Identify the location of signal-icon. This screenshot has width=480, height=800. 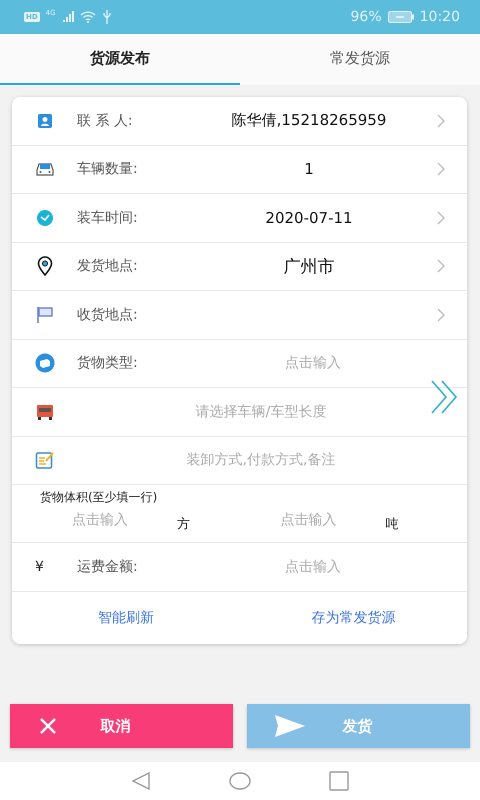
(68, 17).